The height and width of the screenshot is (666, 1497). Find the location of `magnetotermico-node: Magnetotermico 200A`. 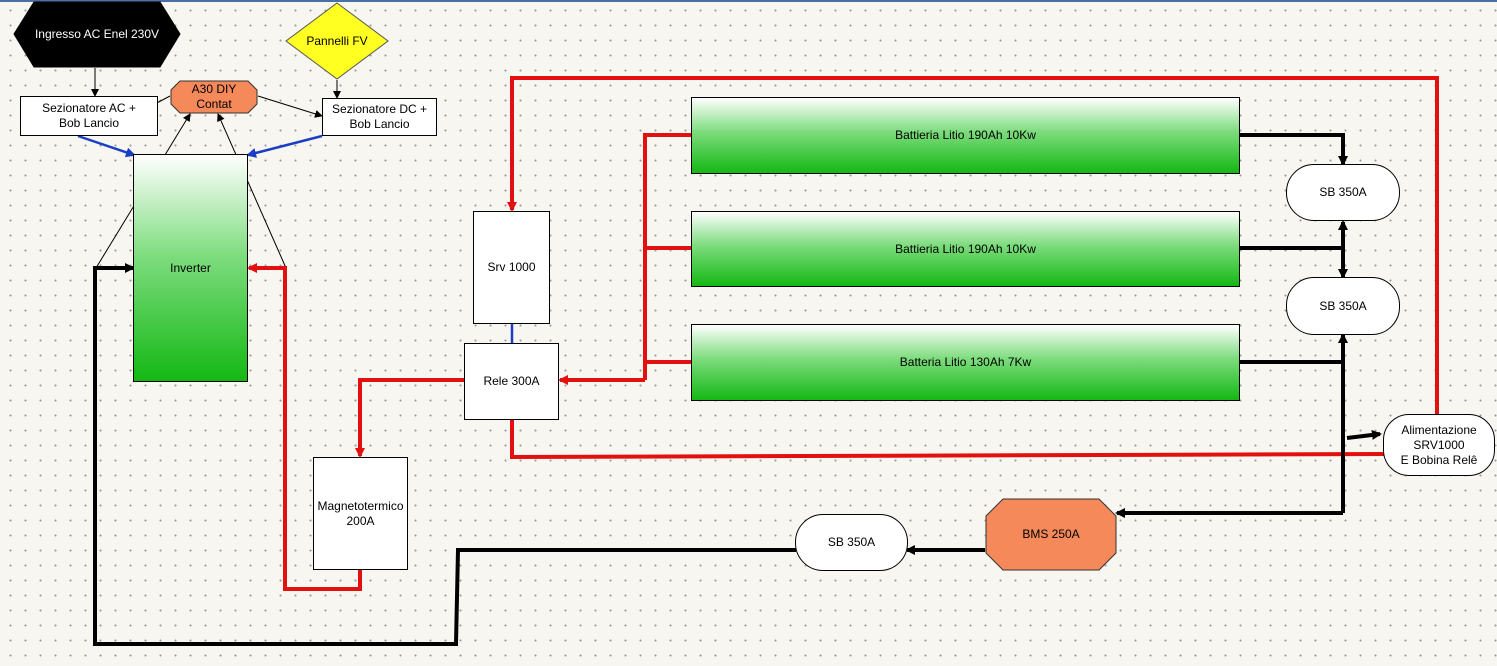

magnetotermico-node: Magnetotermico 200A is located at coordinates (360, 513).